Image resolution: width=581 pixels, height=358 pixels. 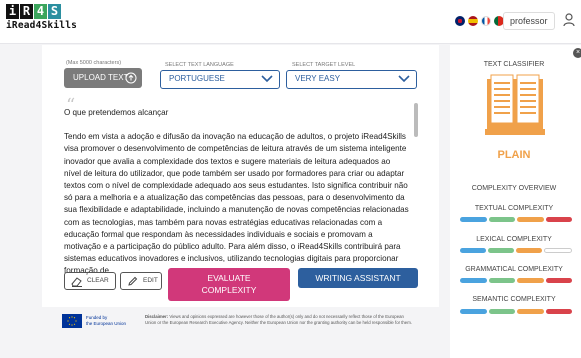 What do you see at coordinates (229, 284) in the screenshot?
I see `evaluate-complexity-button: EVALUATE COMPLEXITY` at bounding box center [229, 284].